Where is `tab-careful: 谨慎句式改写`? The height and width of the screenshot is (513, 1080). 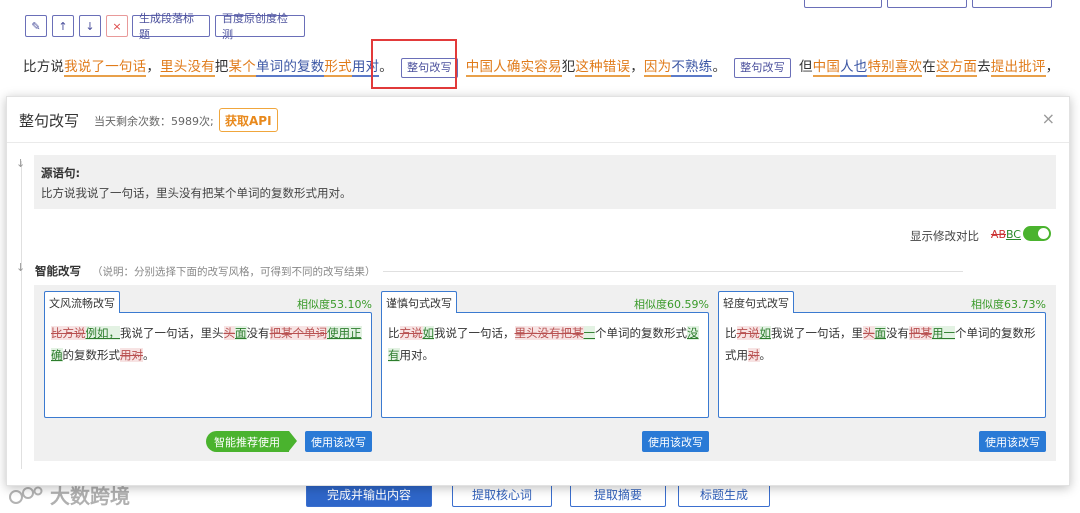 tab-careful: 谨慎句式改写 is located at coordinates (419, 302).